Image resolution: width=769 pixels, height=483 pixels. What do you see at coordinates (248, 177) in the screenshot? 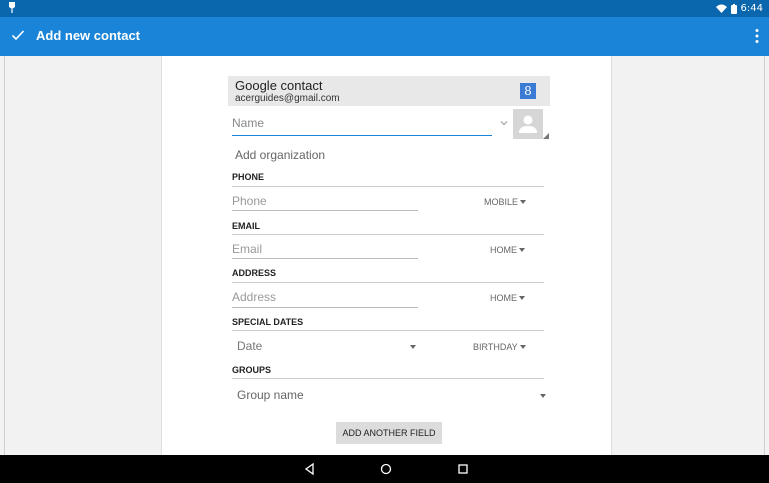
I see `section-label-phone: PHONE` at bounding box center [248, 177].